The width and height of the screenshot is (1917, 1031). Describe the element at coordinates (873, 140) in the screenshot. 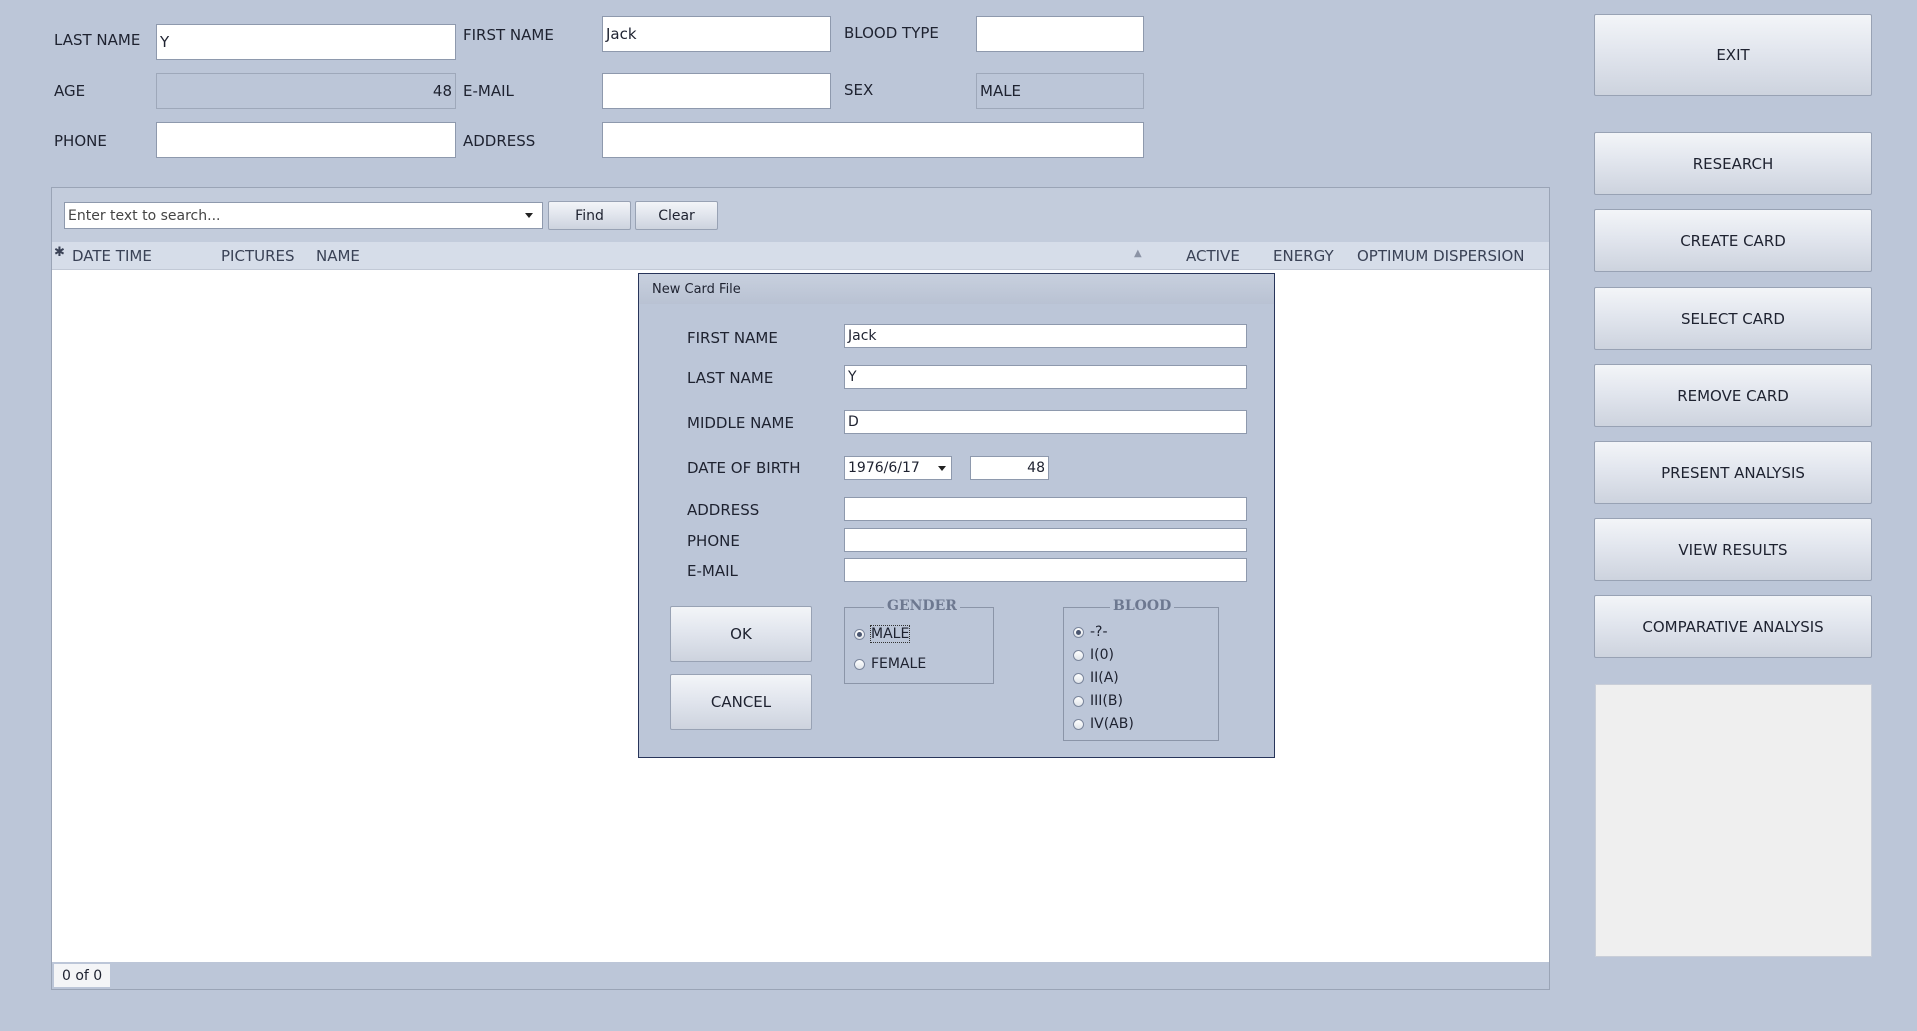

I see `address-field` at that location.